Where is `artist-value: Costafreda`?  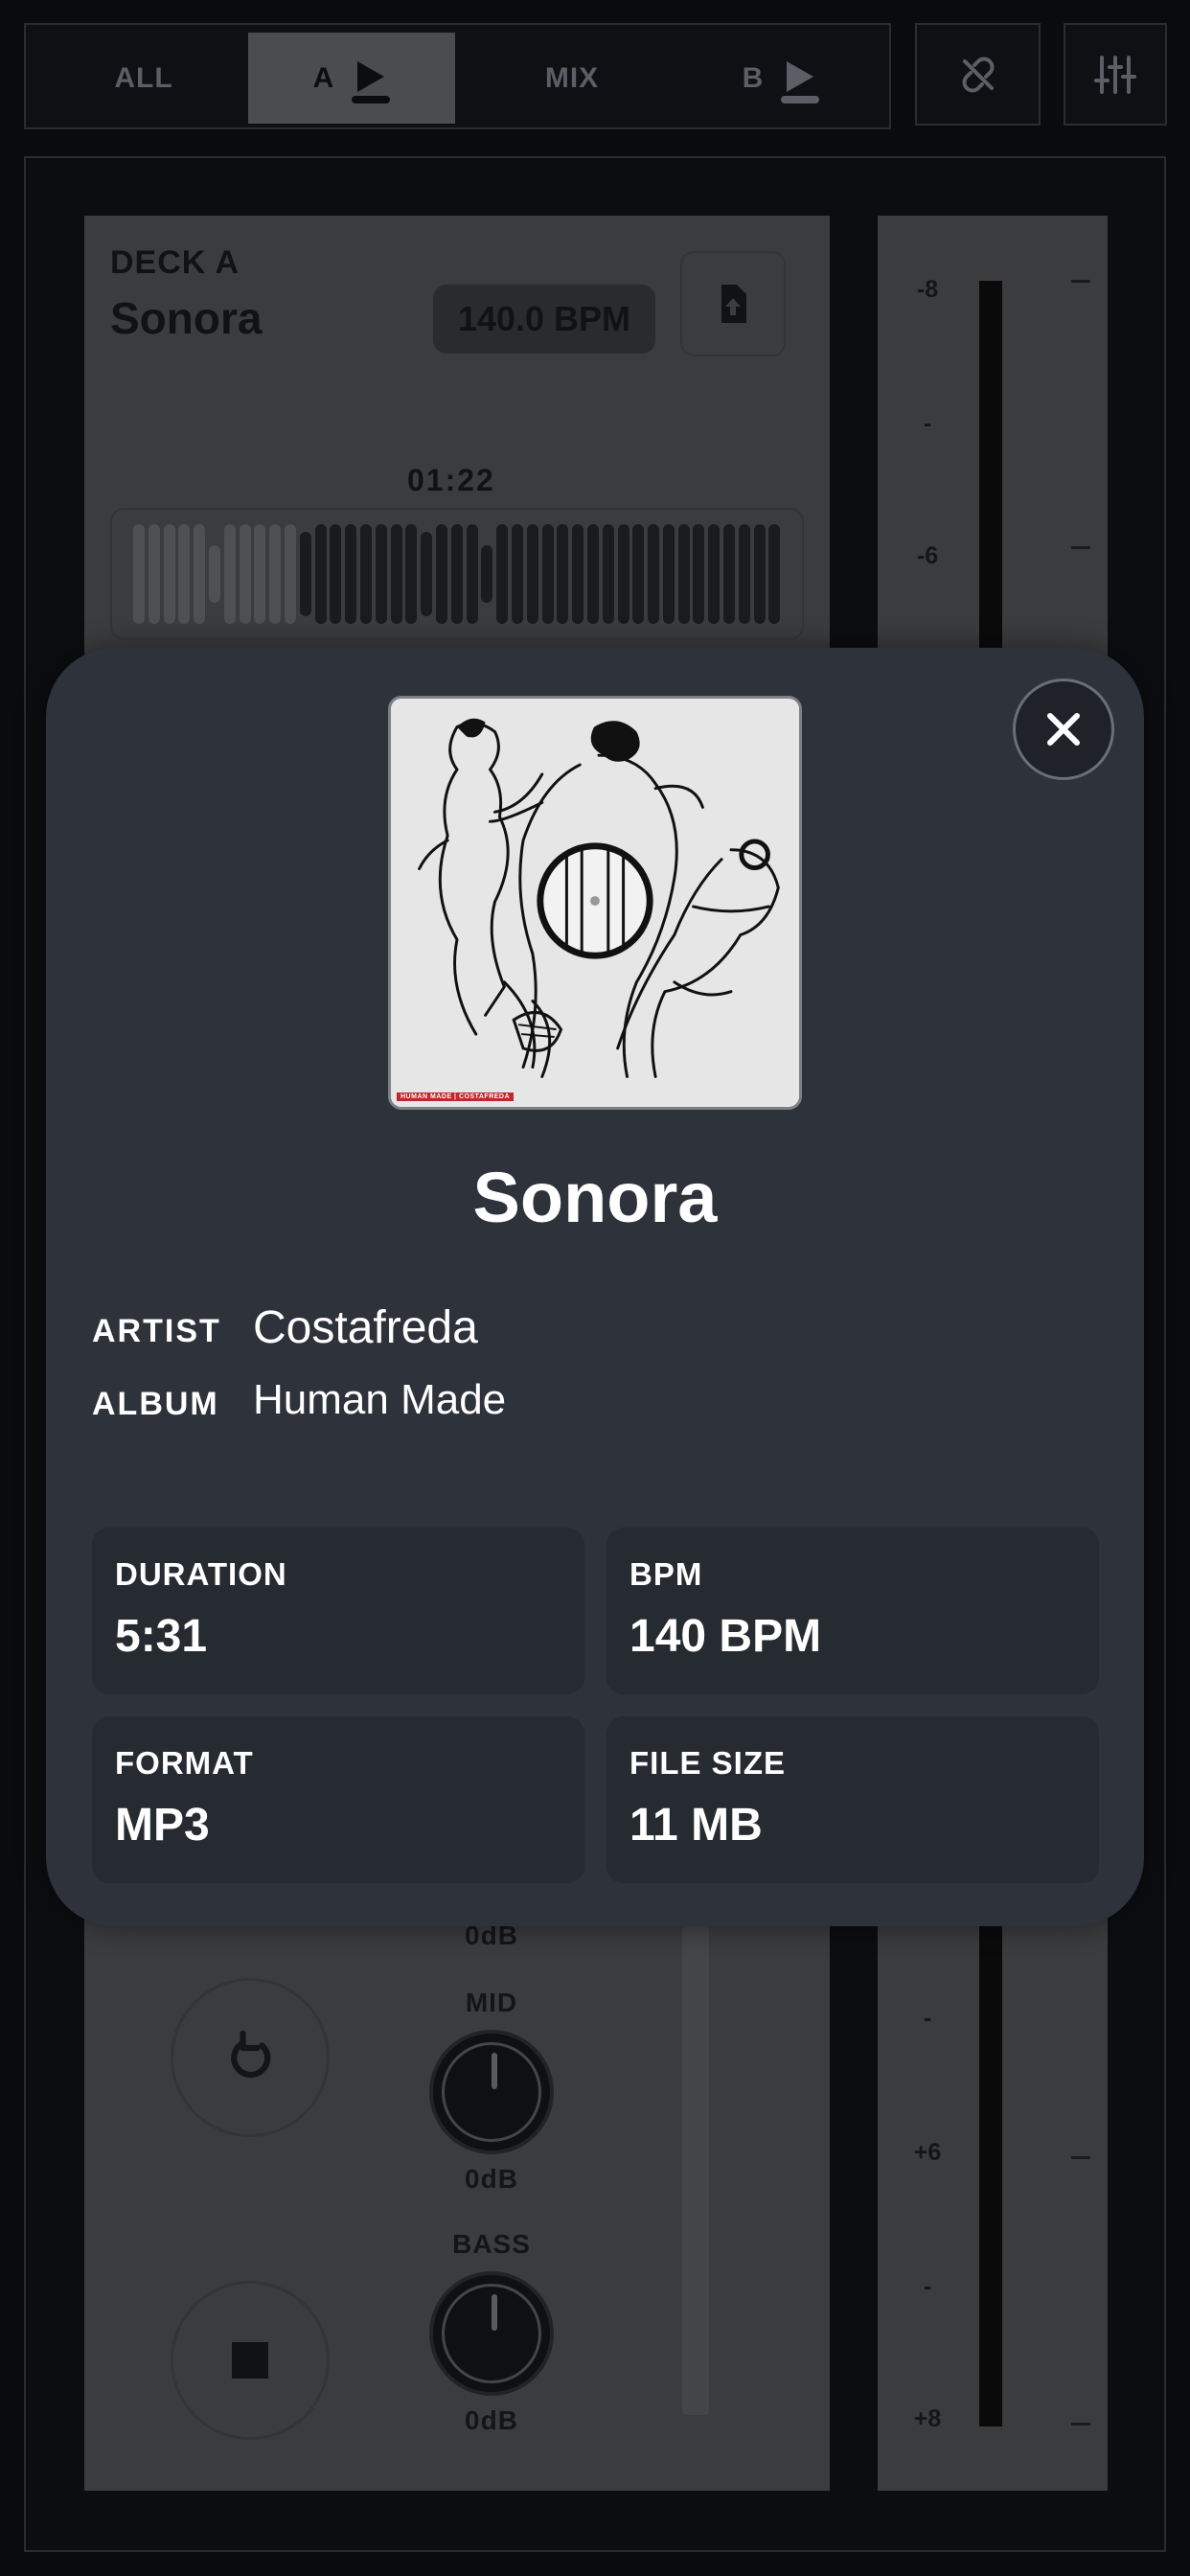 artist-value: Costafreda is located at coordinates (366, 1327).